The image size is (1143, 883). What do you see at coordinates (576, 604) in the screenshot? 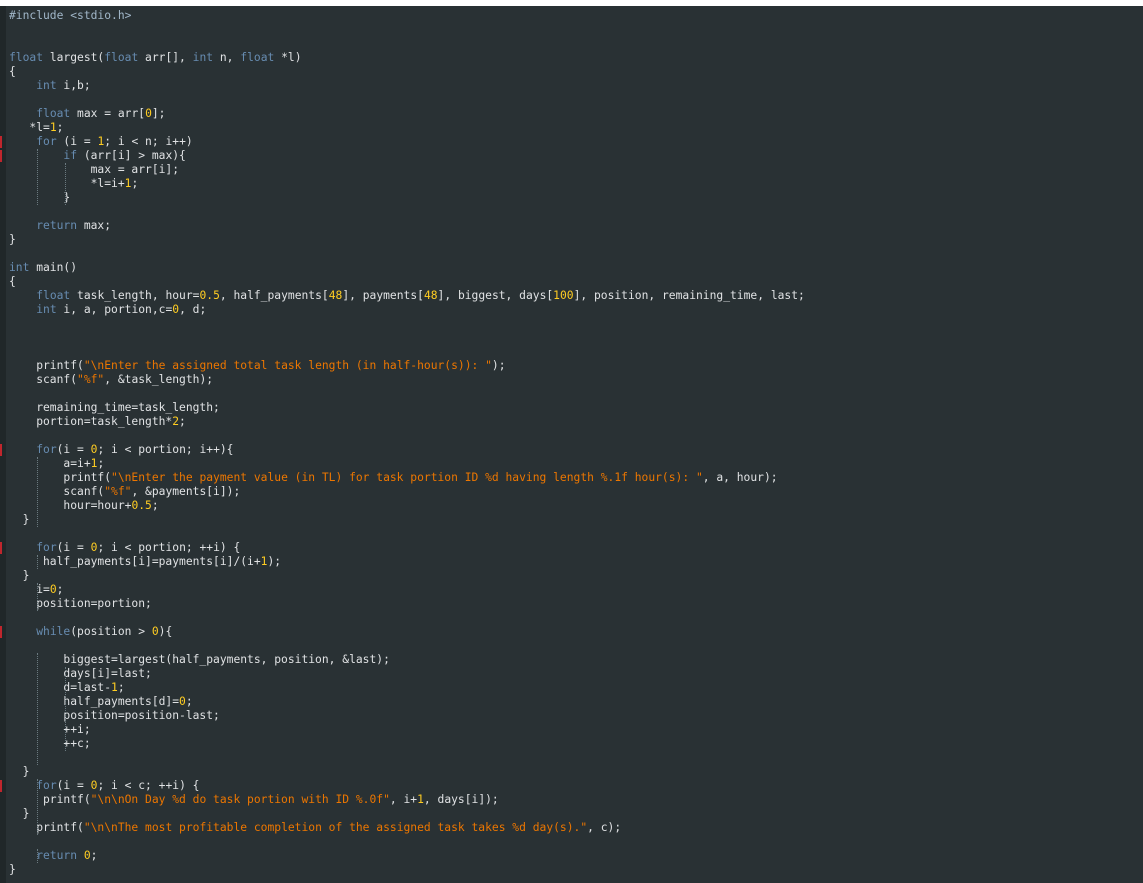
I see `code-line: position=portion;` at bounding box center [576, 604].